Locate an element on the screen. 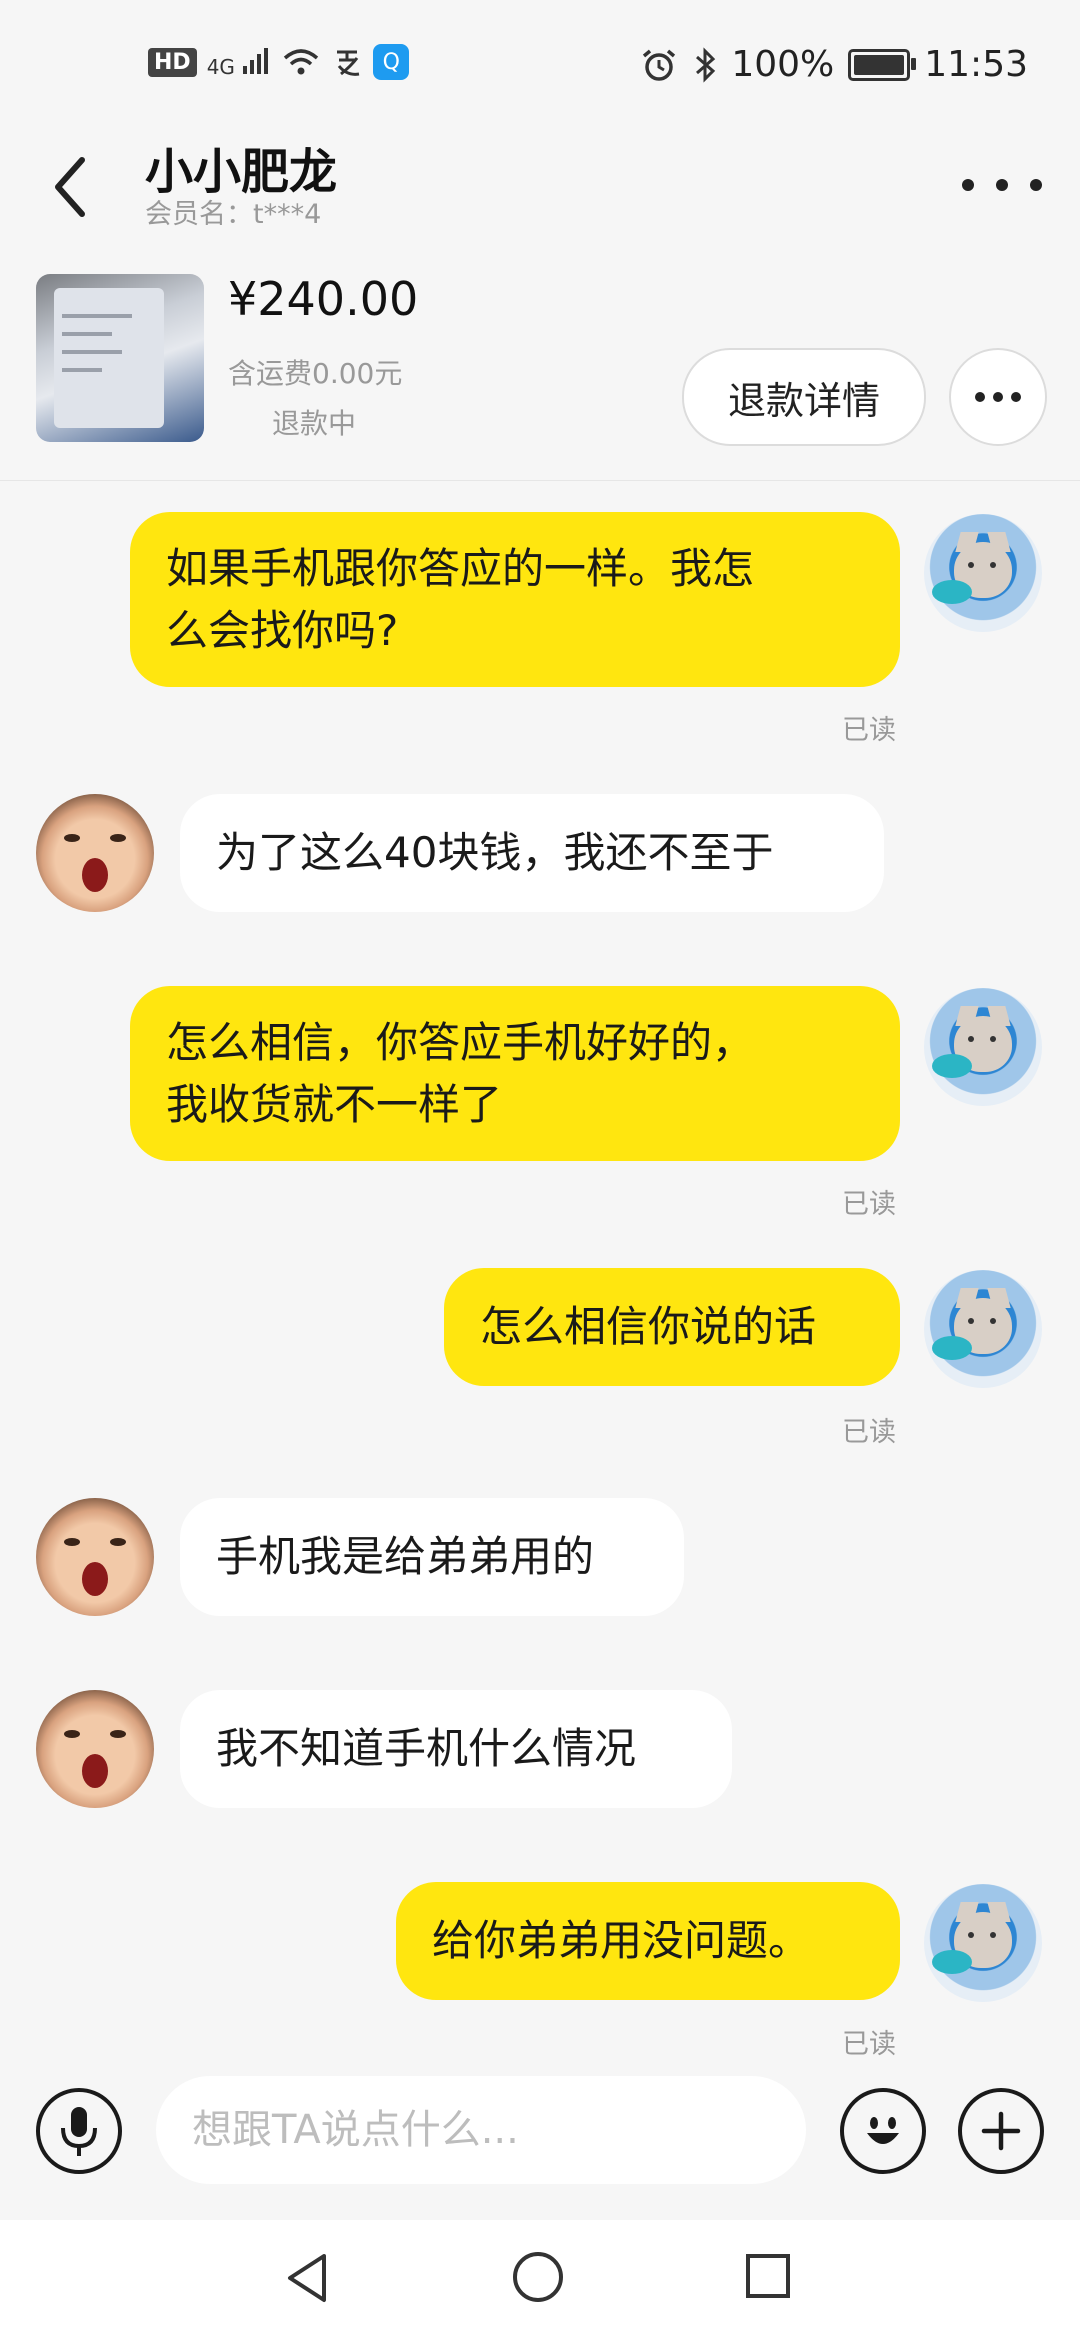  status-left-icons: HD 4G Q is located at coordinates (279, 62).